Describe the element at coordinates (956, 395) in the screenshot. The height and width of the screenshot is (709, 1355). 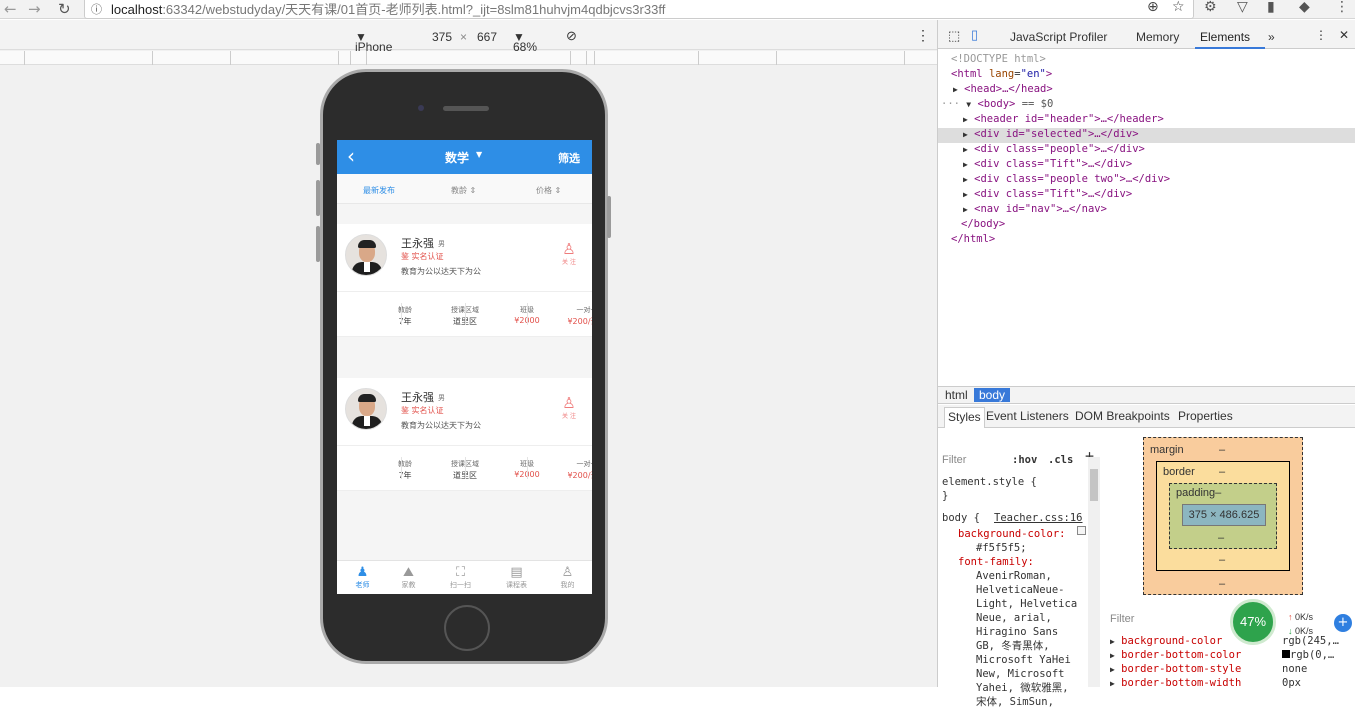
I see `crumb-html: html` at that location.